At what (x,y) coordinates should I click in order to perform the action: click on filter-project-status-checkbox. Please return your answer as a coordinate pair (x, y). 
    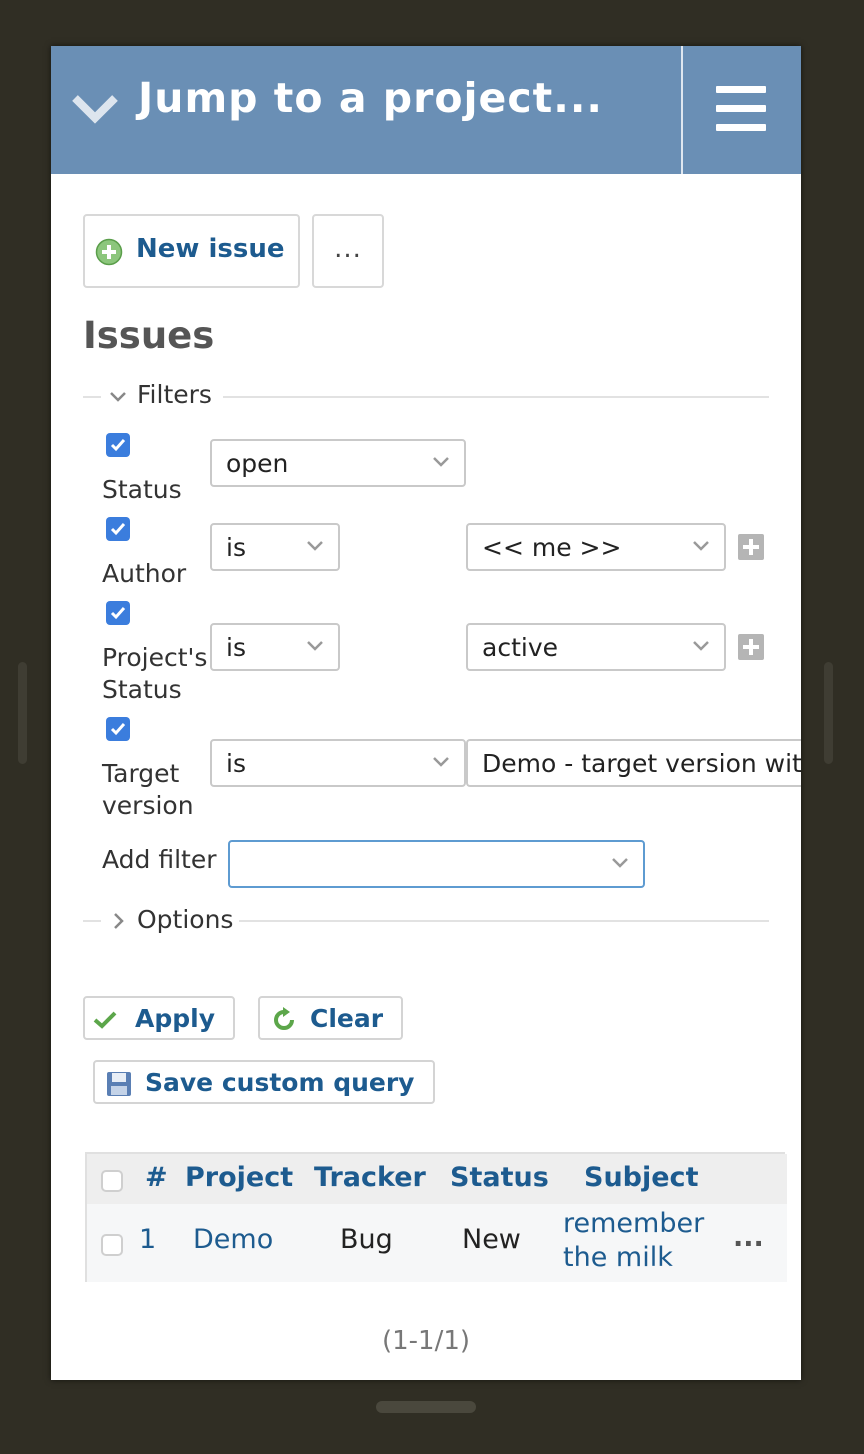
    Looking at the image, I should click on (118, 613).